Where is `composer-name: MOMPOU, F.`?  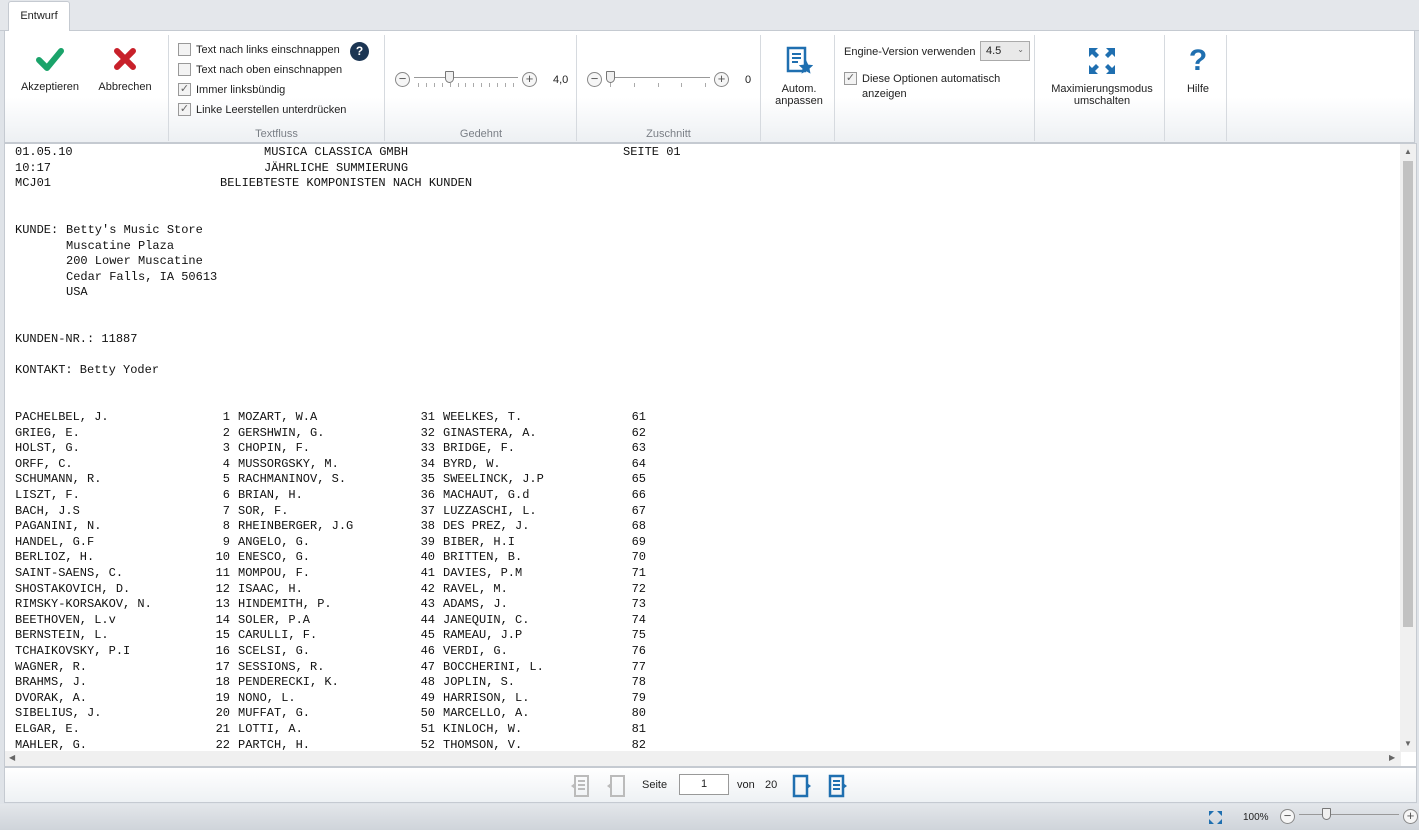
composer-name: MOMPOU, F. is located at coordinates (274, 573).